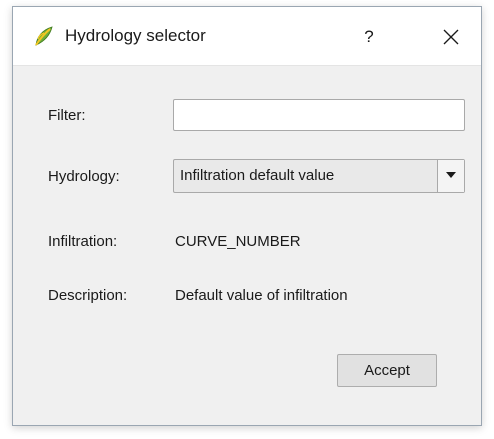  What do you see at coordinates (83, 241) in the screenshot?
I see `infiltration-label: Infiltration:` at bounding box center [83, 241].